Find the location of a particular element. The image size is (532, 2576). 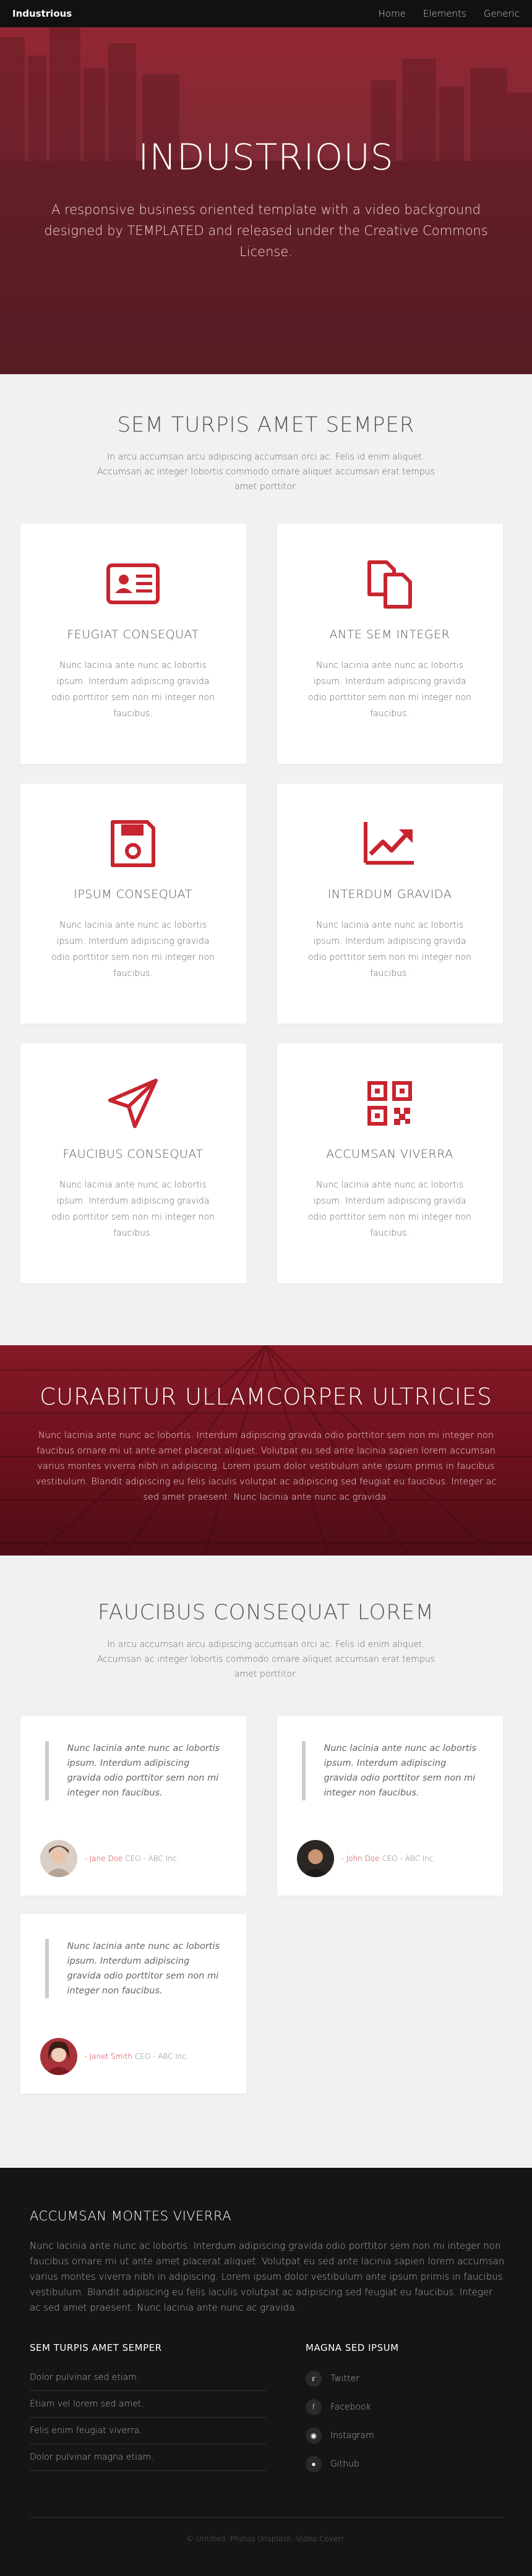

testimonial-author: - John Doe CEO - ABC Inc. is located at coordinates (366, 1858).